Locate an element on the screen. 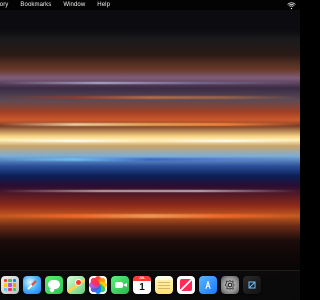 The width and height of the screenshot is (320, 300). menu-bar-status-area is located at coordinates (292, 5).